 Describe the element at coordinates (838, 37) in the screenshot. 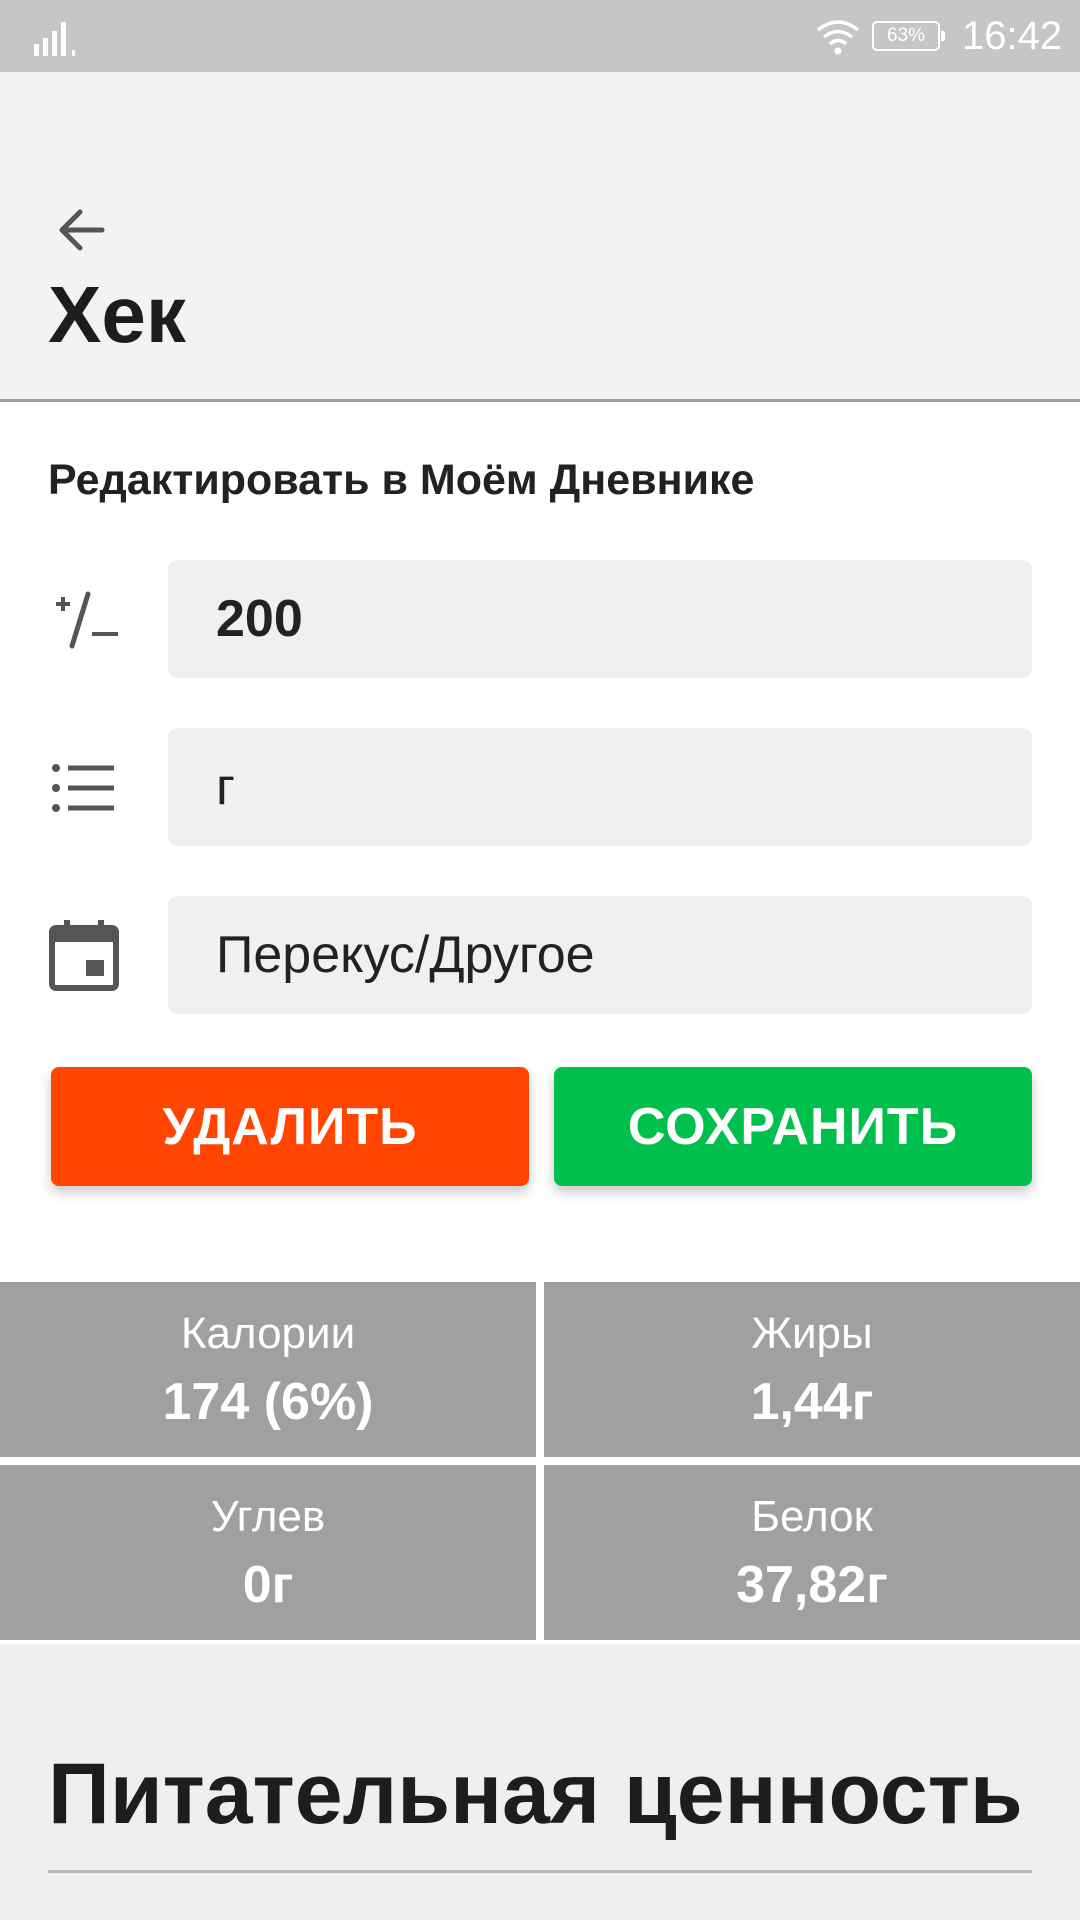

I see `wifi-icon` at that location.